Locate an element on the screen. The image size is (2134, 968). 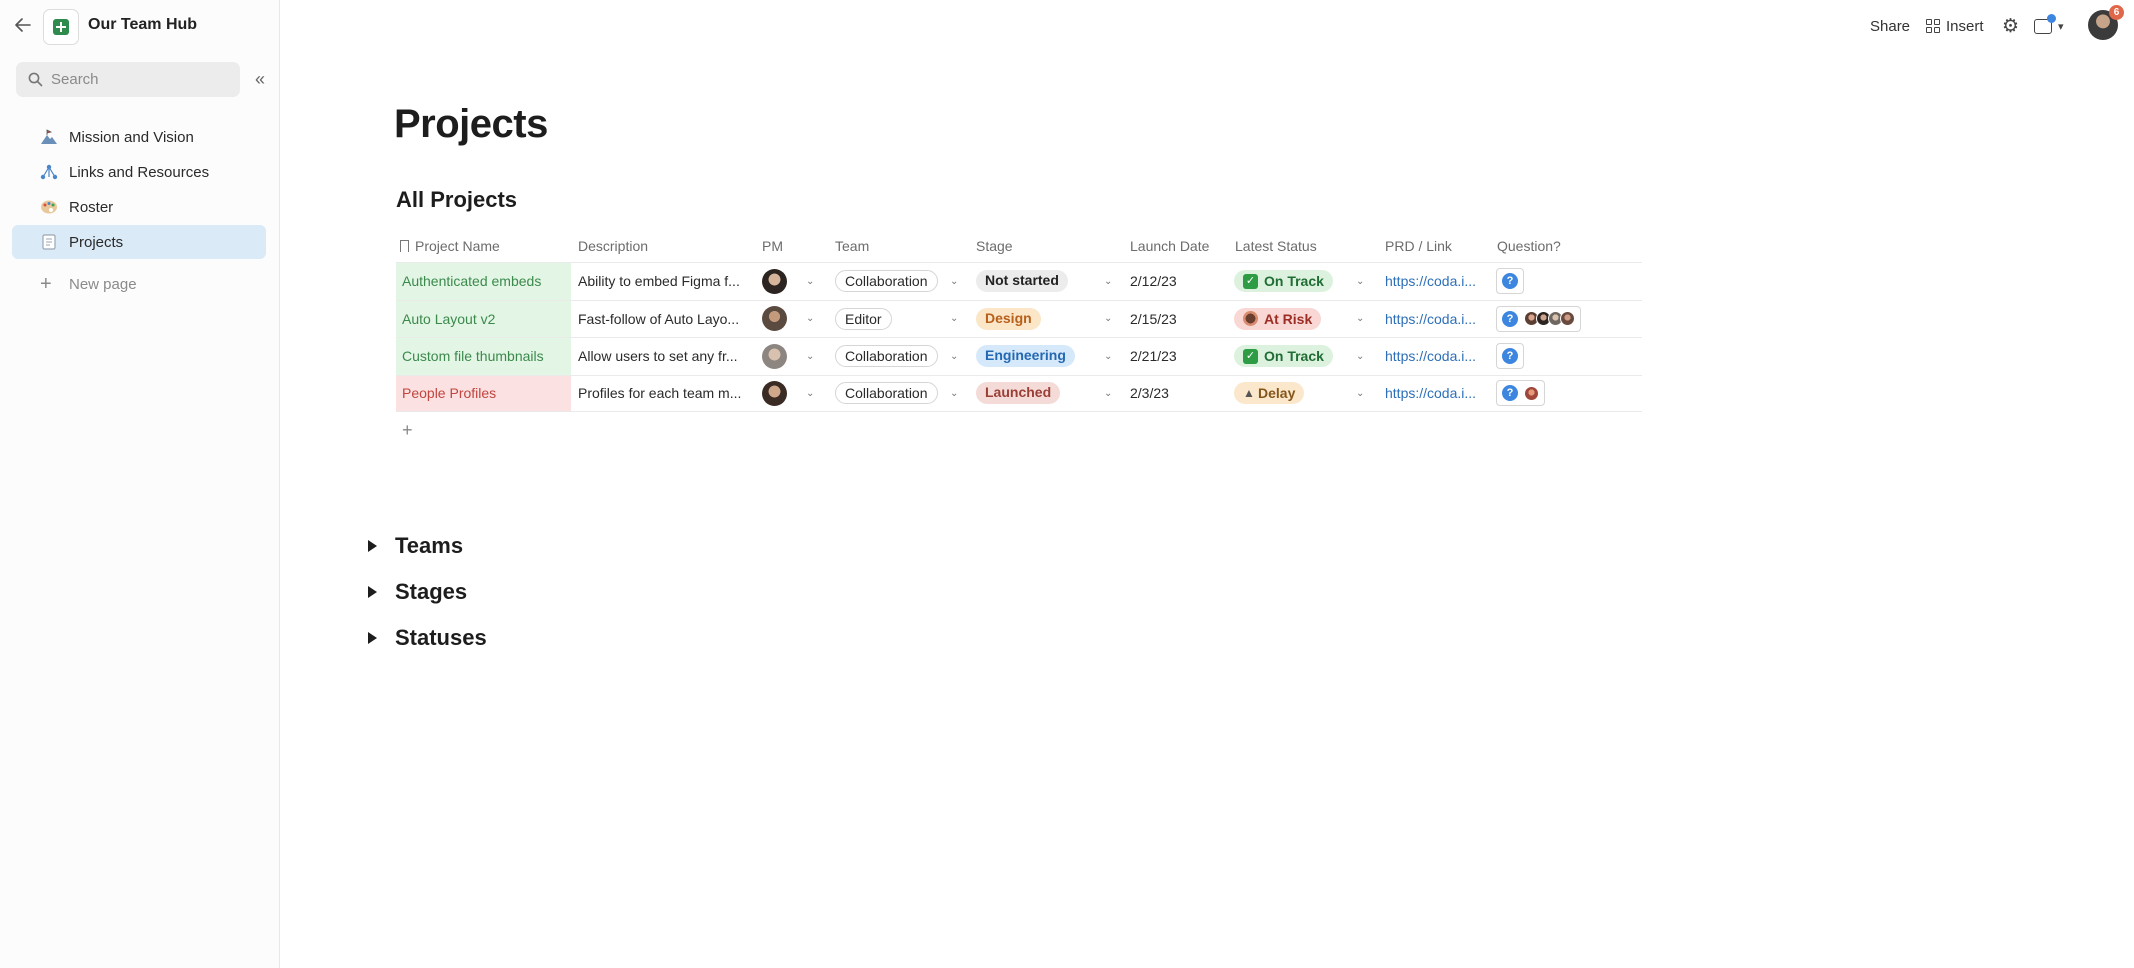
column-header-stage: Stage is located at coordinates (994, 246).